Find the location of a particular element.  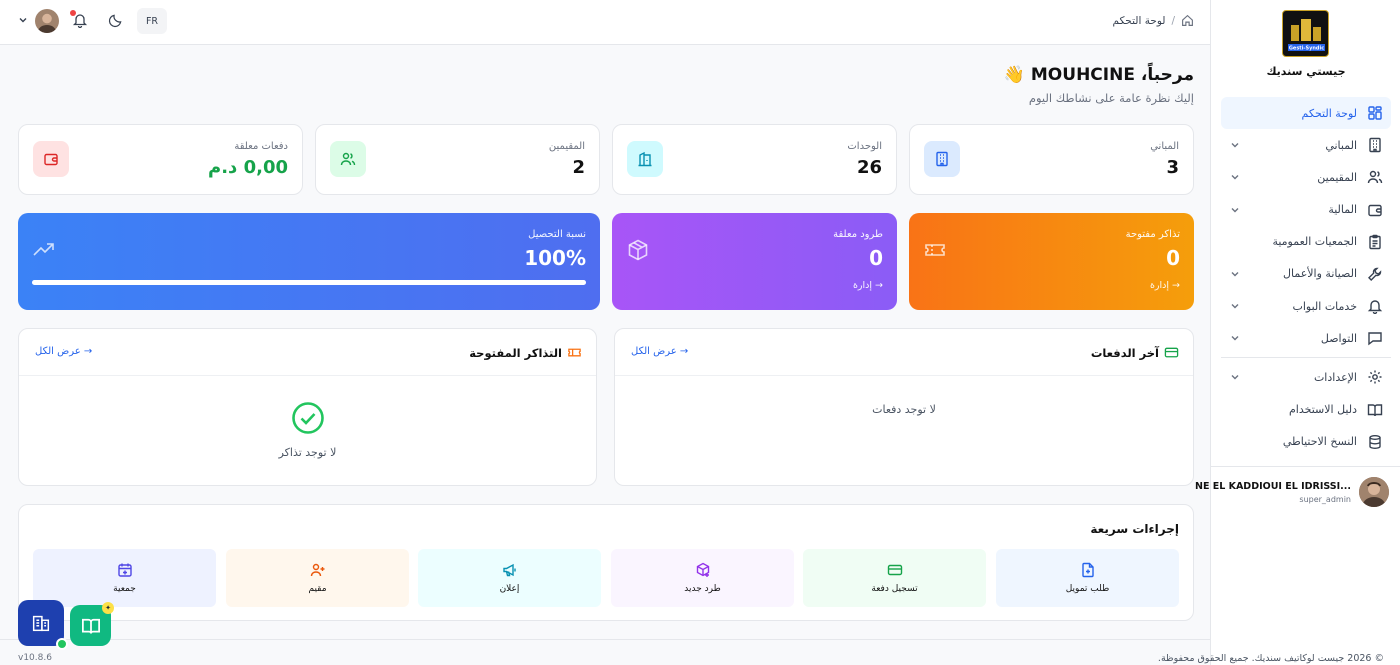

pending-parcels-label: طرود معلقة is located at coordinates (858, 234).